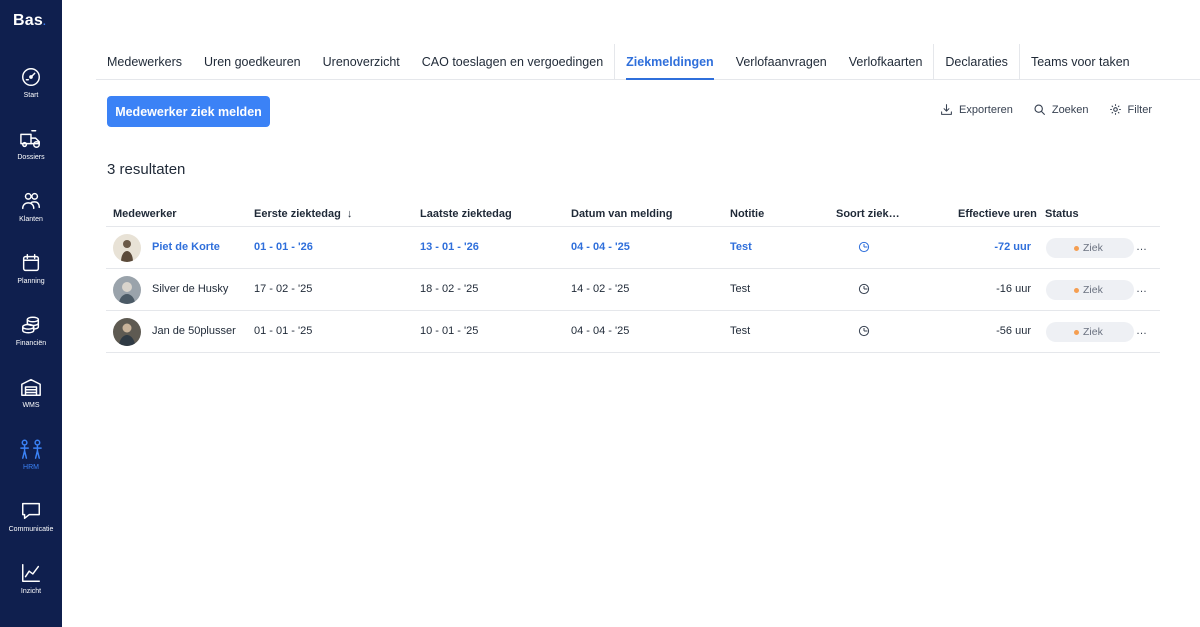  What do you see at coordinates (283, 289) in the screenshot?
I see `eerste-ziektedag: 17 - 02 - '25` at bounding box center [283, 289].